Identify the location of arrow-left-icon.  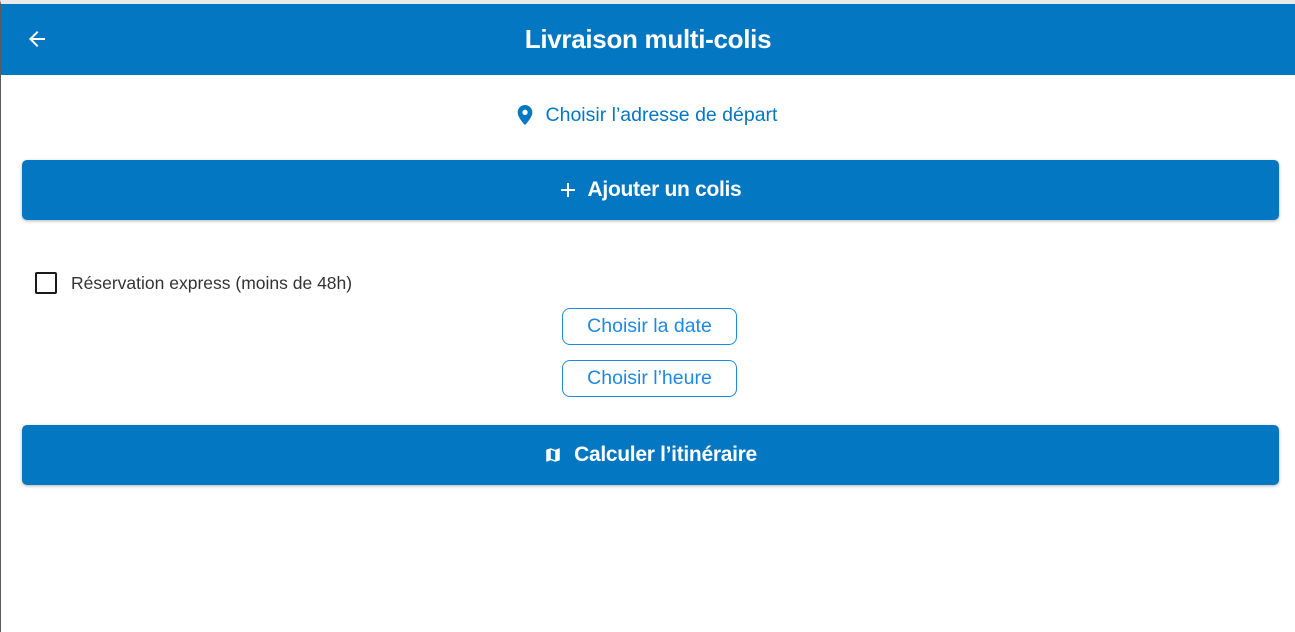
(37, 39).